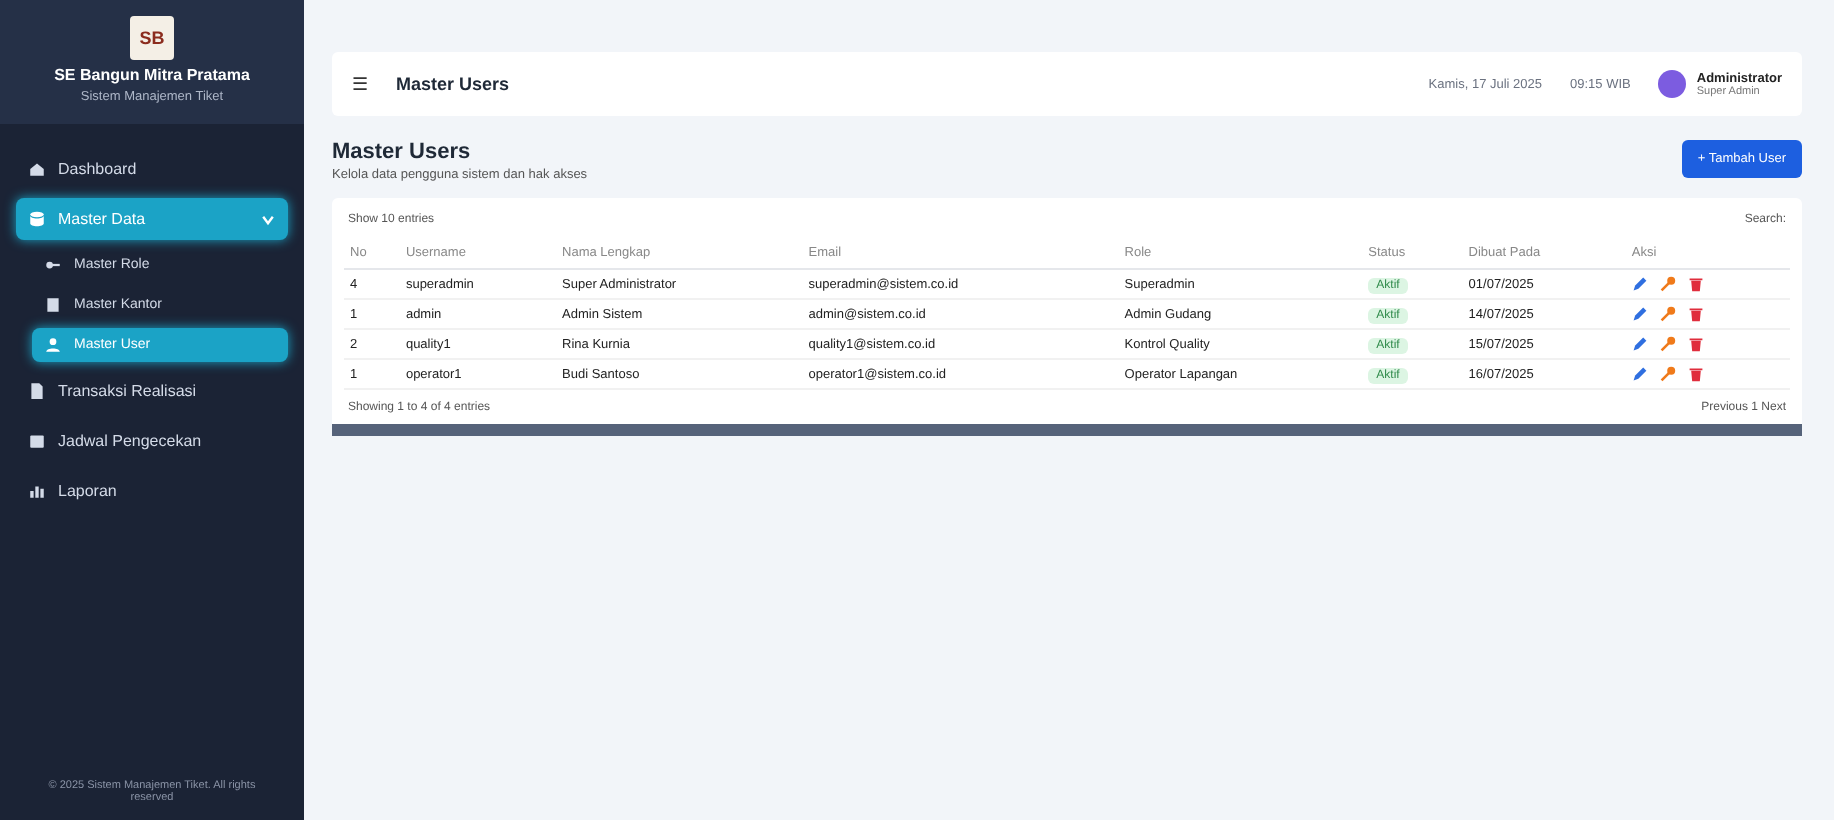 This screenshot has width=1834, height=820. What do you see at coordinates (453, 84) in the screenshot?
I see `page-title: Master Users` at bounding box center [453, 84].